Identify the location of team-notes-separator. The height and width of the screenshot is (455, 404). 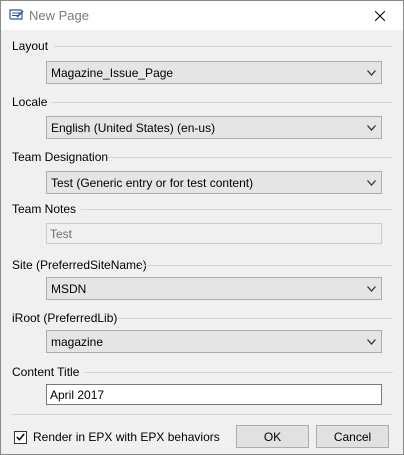
(237, 209).